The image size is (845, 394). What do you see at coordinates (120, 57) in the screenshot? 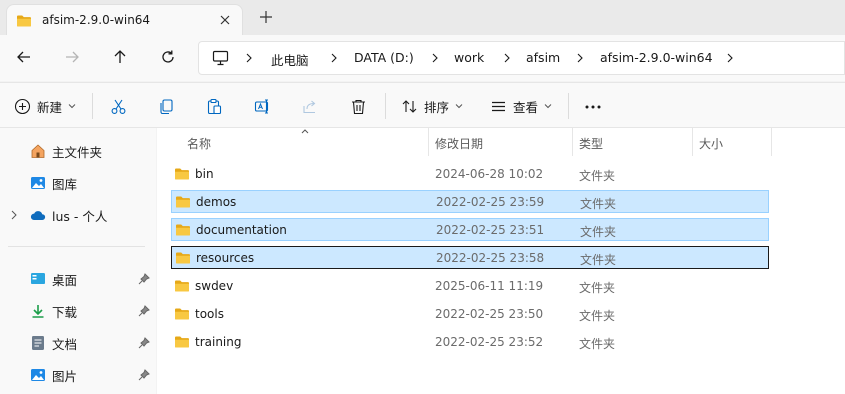
I see `up-icon` at bounding box center [120, 57].